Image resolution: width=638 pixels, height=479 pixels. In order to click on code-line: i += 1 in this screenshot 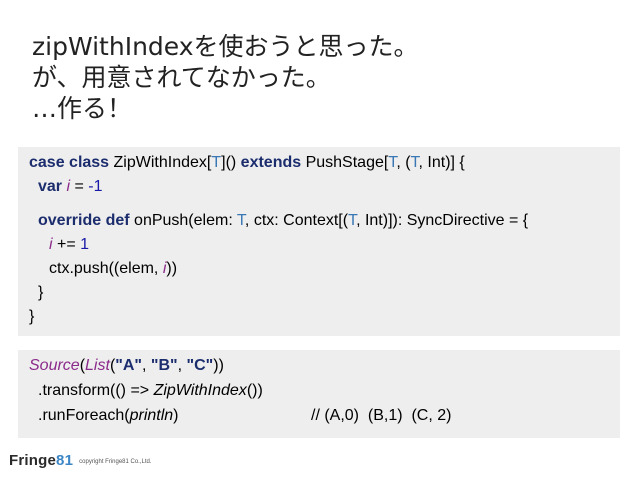, I will do `click(69, 244)`.